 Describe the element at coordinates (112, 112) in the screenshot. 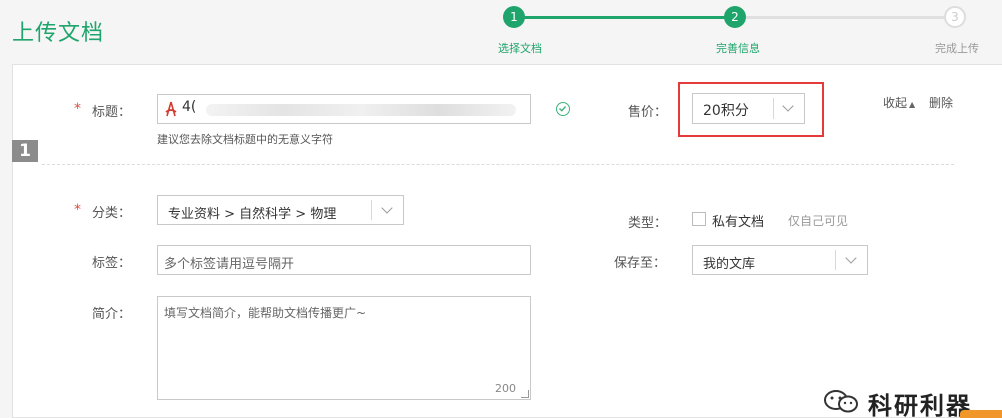

I see `title-label: 标题：` at that location.